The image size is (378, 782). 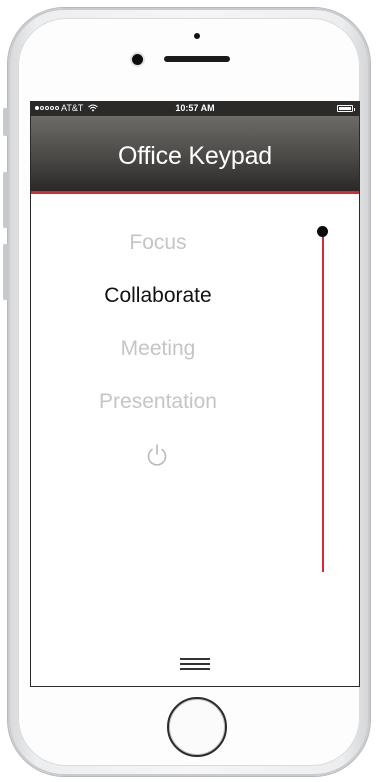 I want to click on power-icon, so click(x=157, y=455).